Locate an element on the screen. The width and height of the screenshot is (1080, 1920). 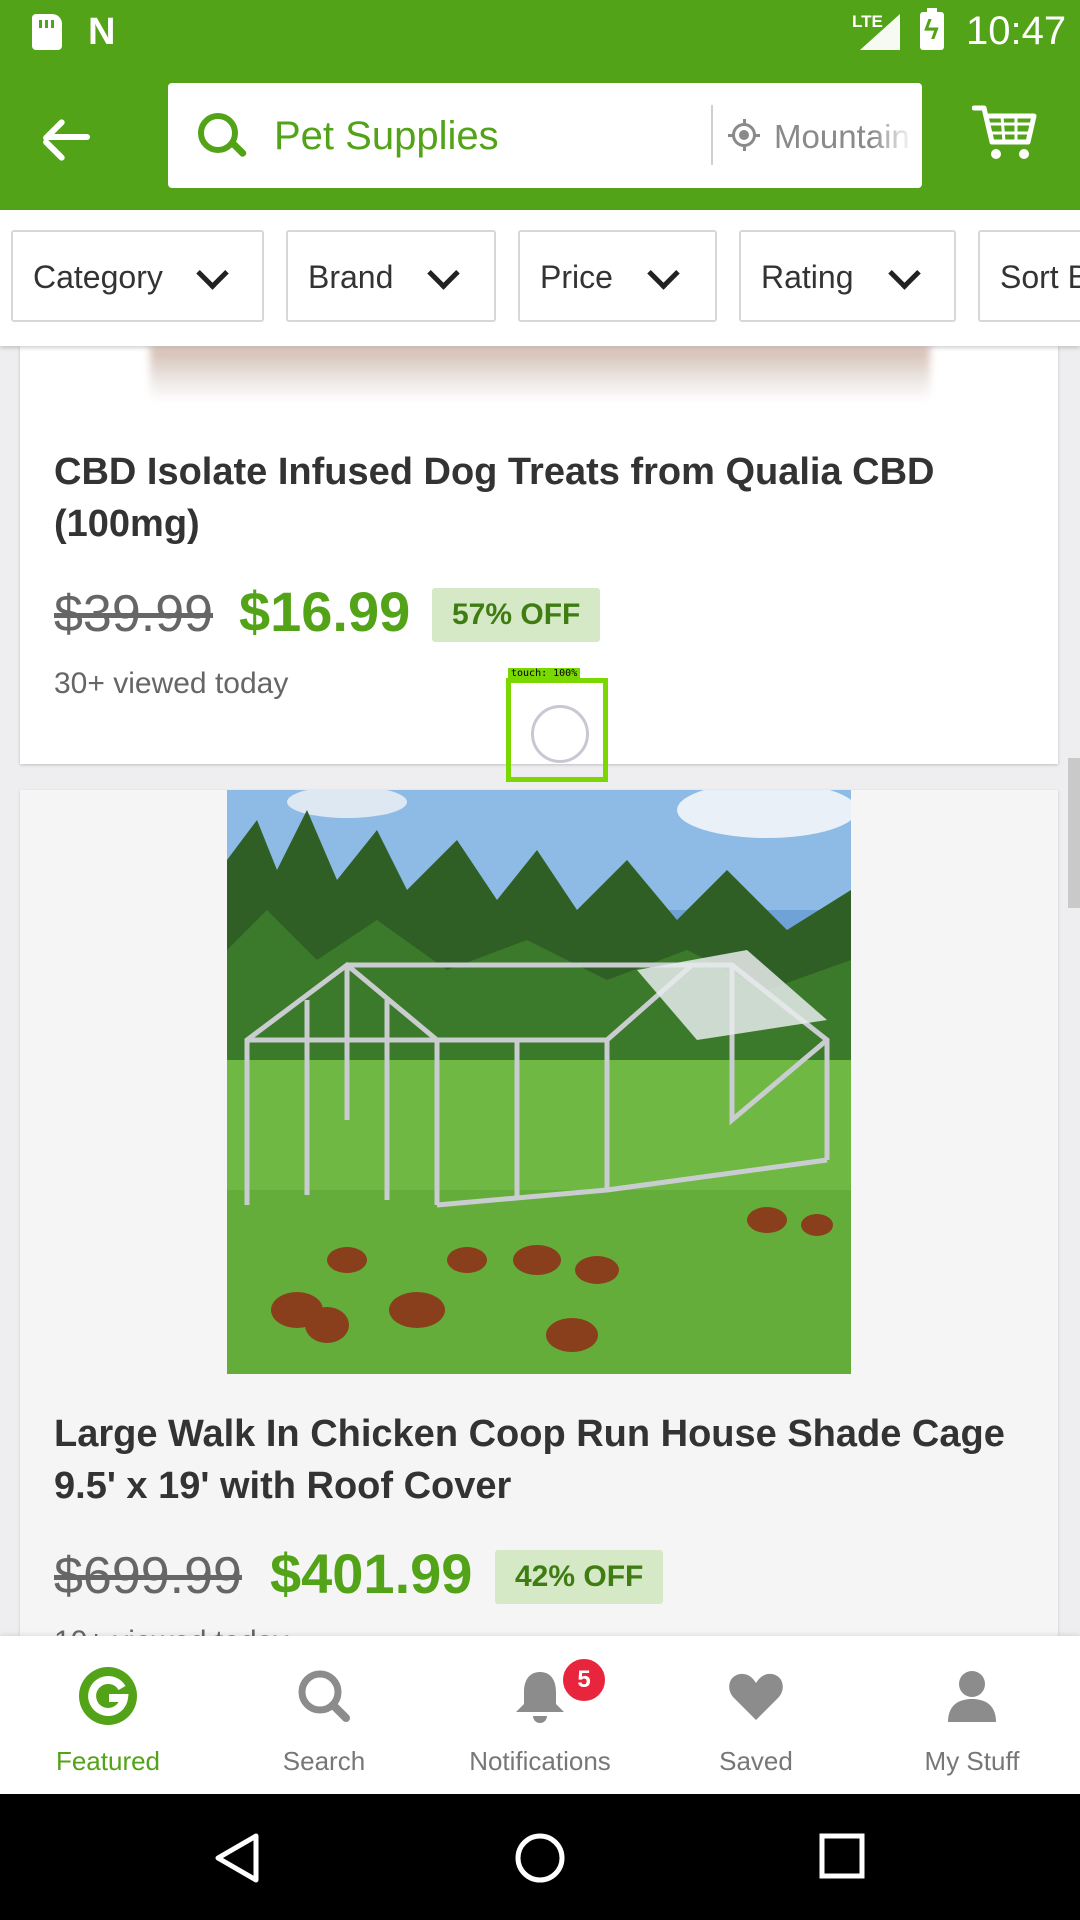
nav-label: My Stuff is located at coordinates (972, 1761).